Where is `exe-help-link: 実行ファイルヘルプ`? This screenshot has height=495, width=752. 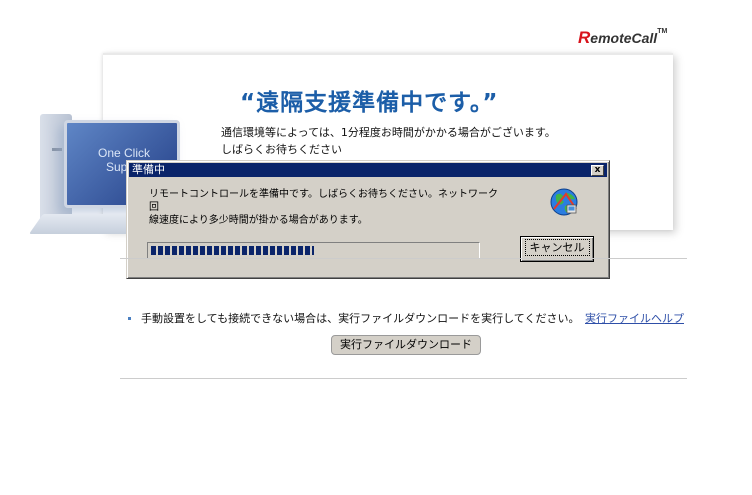
exe-help-link: 実行ファイルヘルプ is located at coordinates (634, 318).